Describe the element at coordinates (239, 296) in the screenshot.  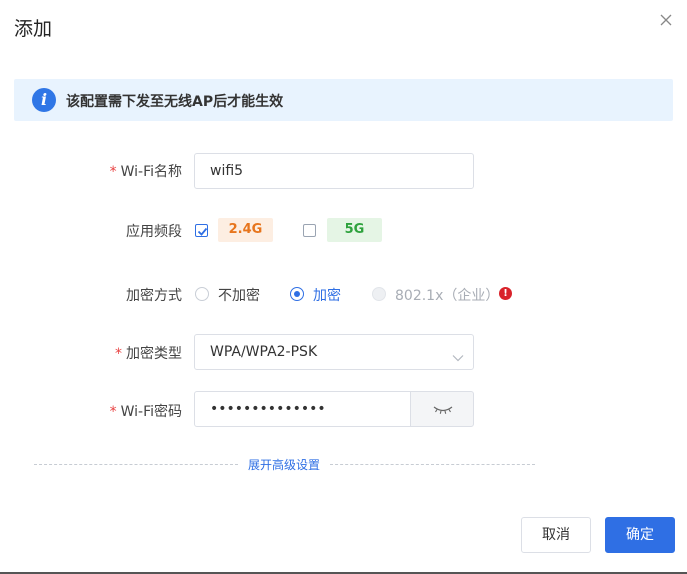
I see `radio-no-encryption-label: 不加密` at that location.